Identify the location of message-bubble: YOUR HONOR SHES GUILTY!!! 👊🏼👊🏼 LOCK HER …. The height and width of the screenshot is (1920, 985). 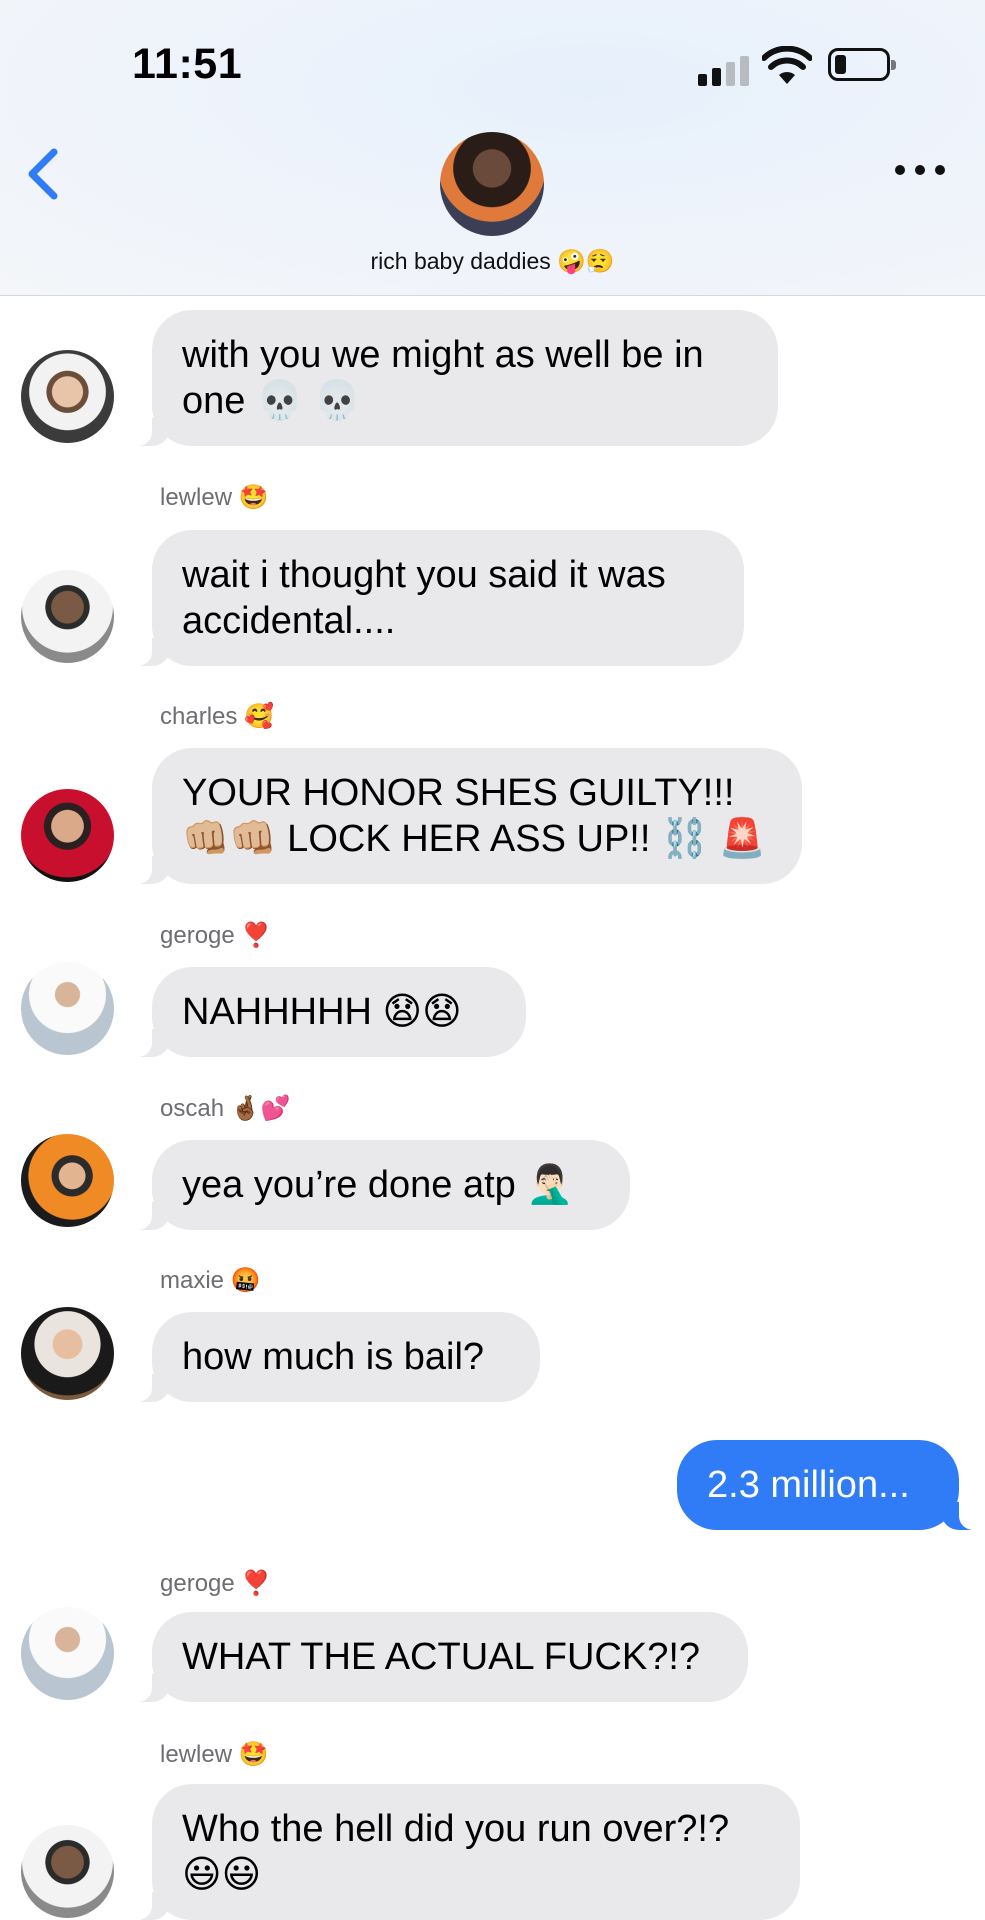
(466, 816).